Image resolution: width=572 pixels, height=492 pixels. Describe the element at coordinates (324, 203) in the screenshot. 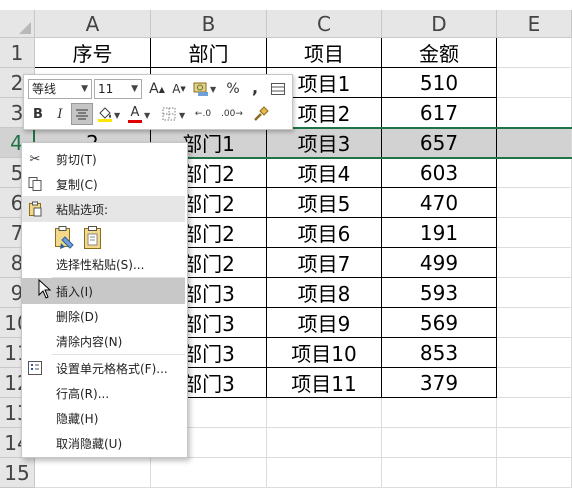

I see `table-cell: 项目5` at that location.